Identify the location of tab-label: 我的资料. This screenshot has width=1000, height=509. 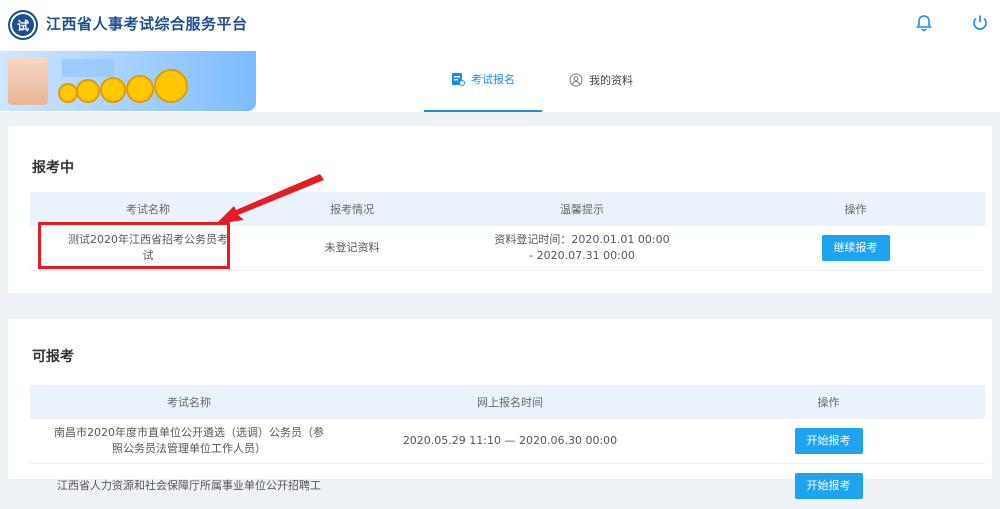
(611, 80).